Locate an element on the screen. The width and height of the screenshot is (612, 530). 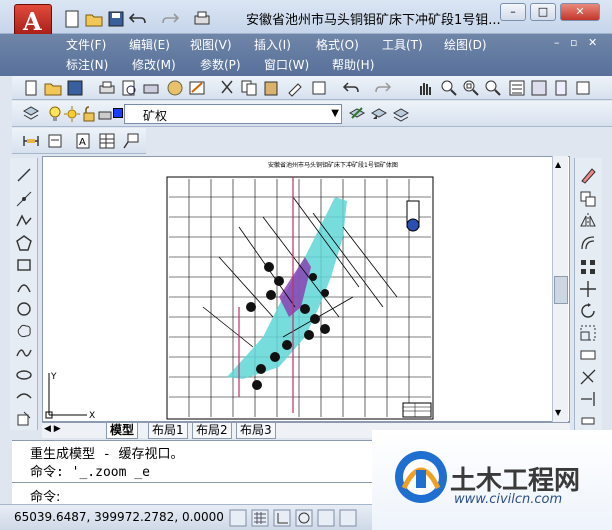
layer-color-swatch is located at coordinates (118, 113).